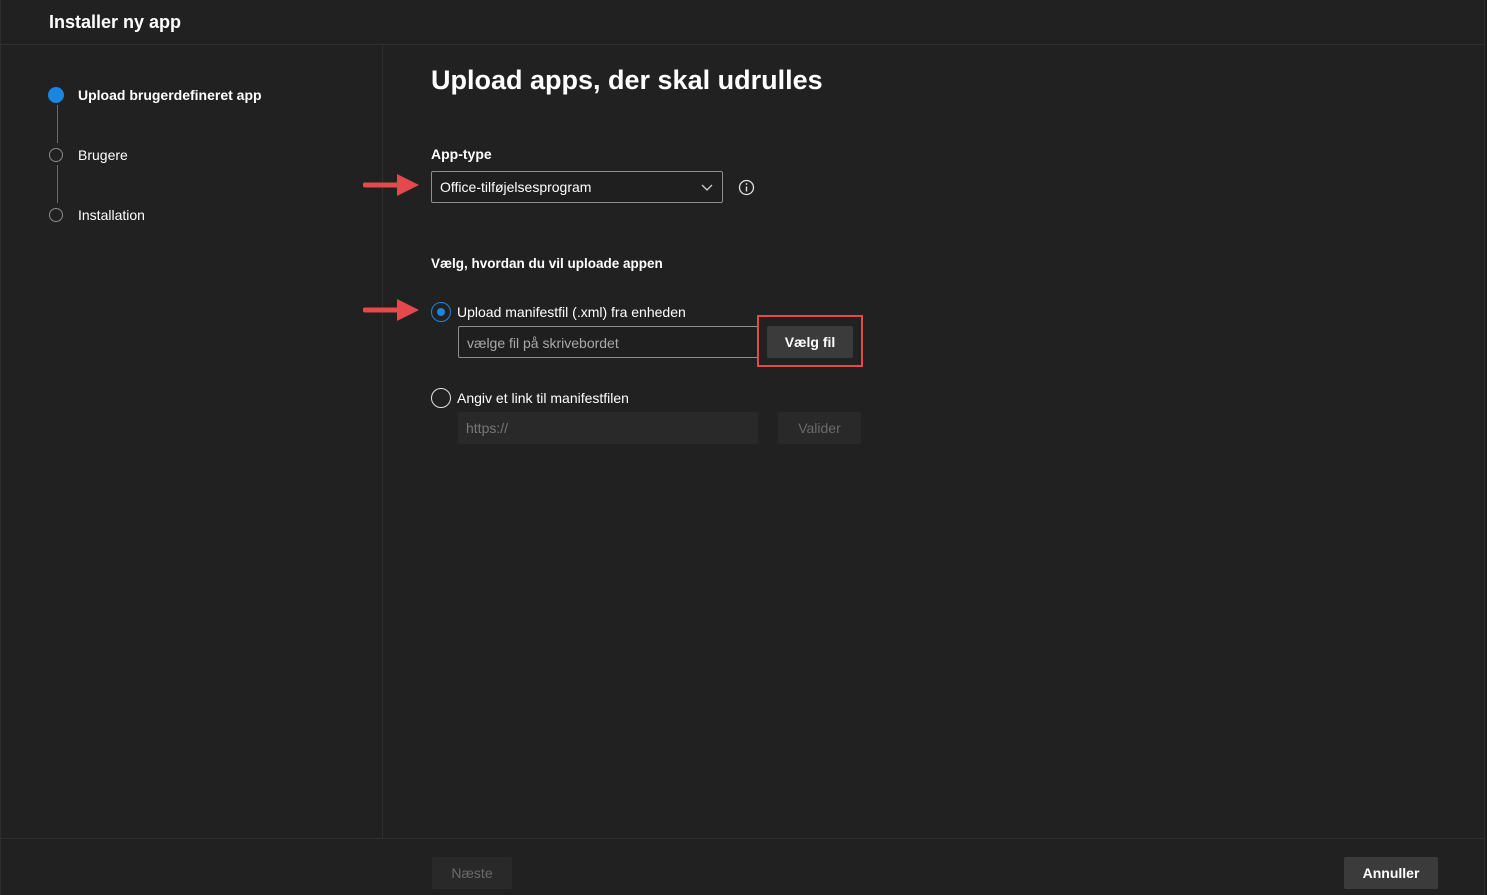  What do you see at coordinates (707, 187) in the screenshot?
I see `chevron-down-icon` at bounding box center [707, 187].